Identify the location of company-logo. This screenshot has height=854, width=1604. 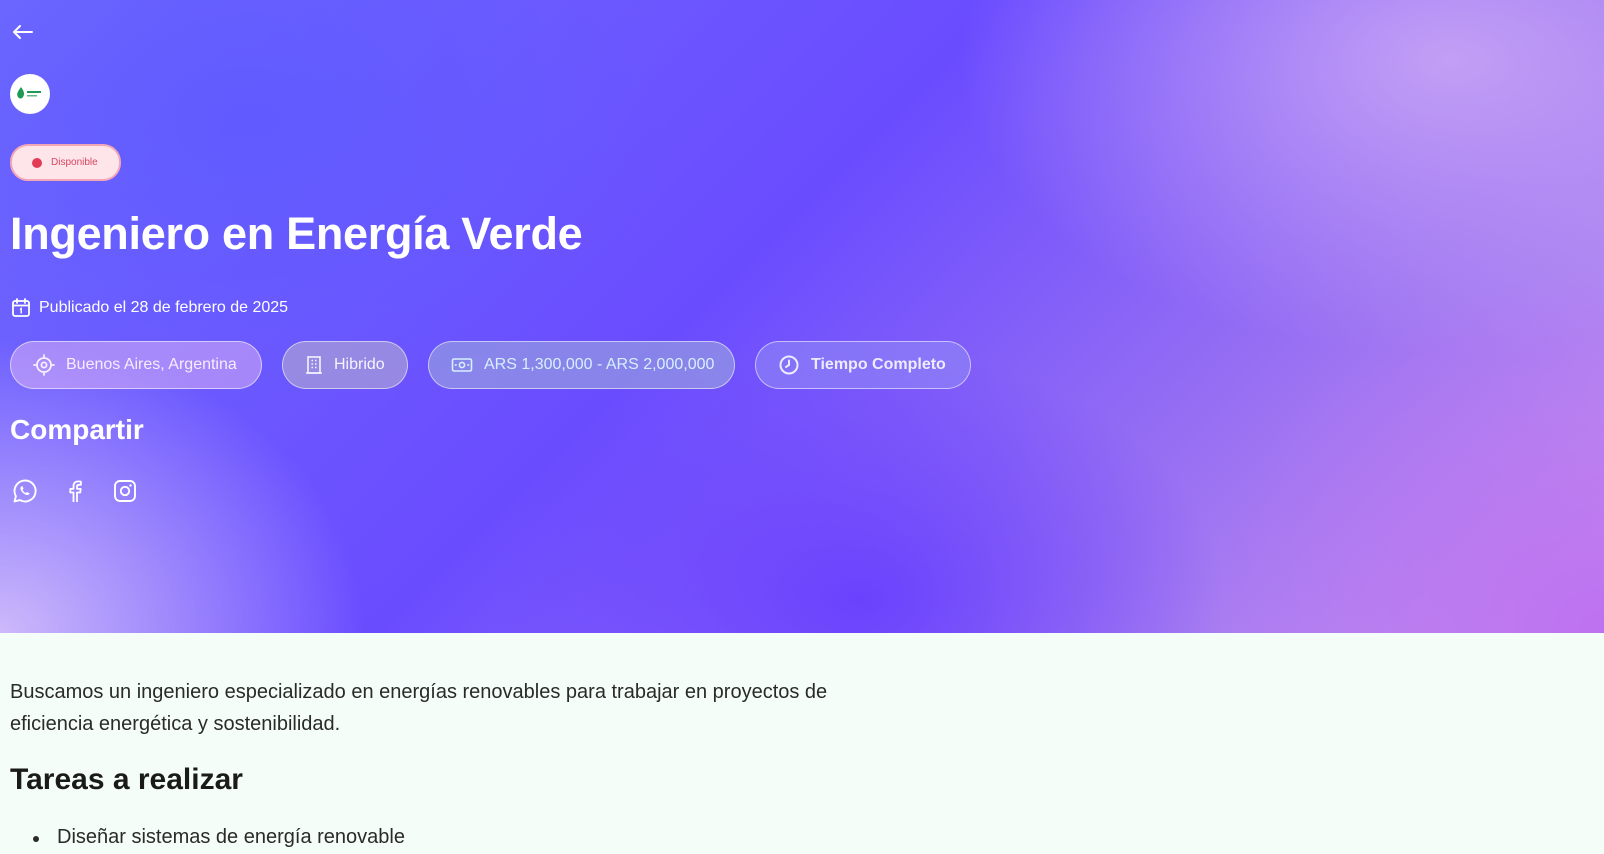
(30, 94).